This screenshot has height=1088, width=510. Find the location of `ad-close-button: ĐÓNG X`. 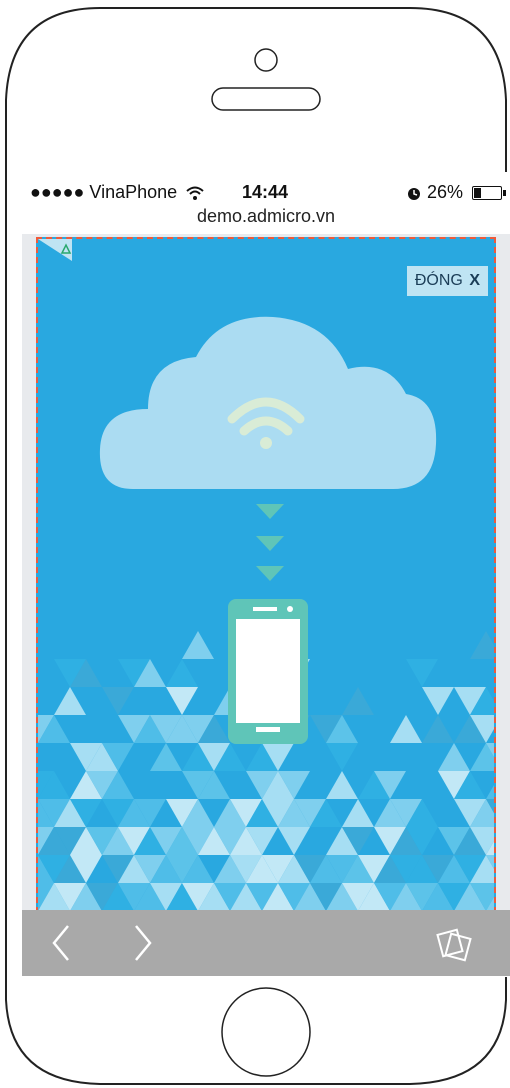

ad-close-button: ĐÓNG X is located at coordinates (447, 281).